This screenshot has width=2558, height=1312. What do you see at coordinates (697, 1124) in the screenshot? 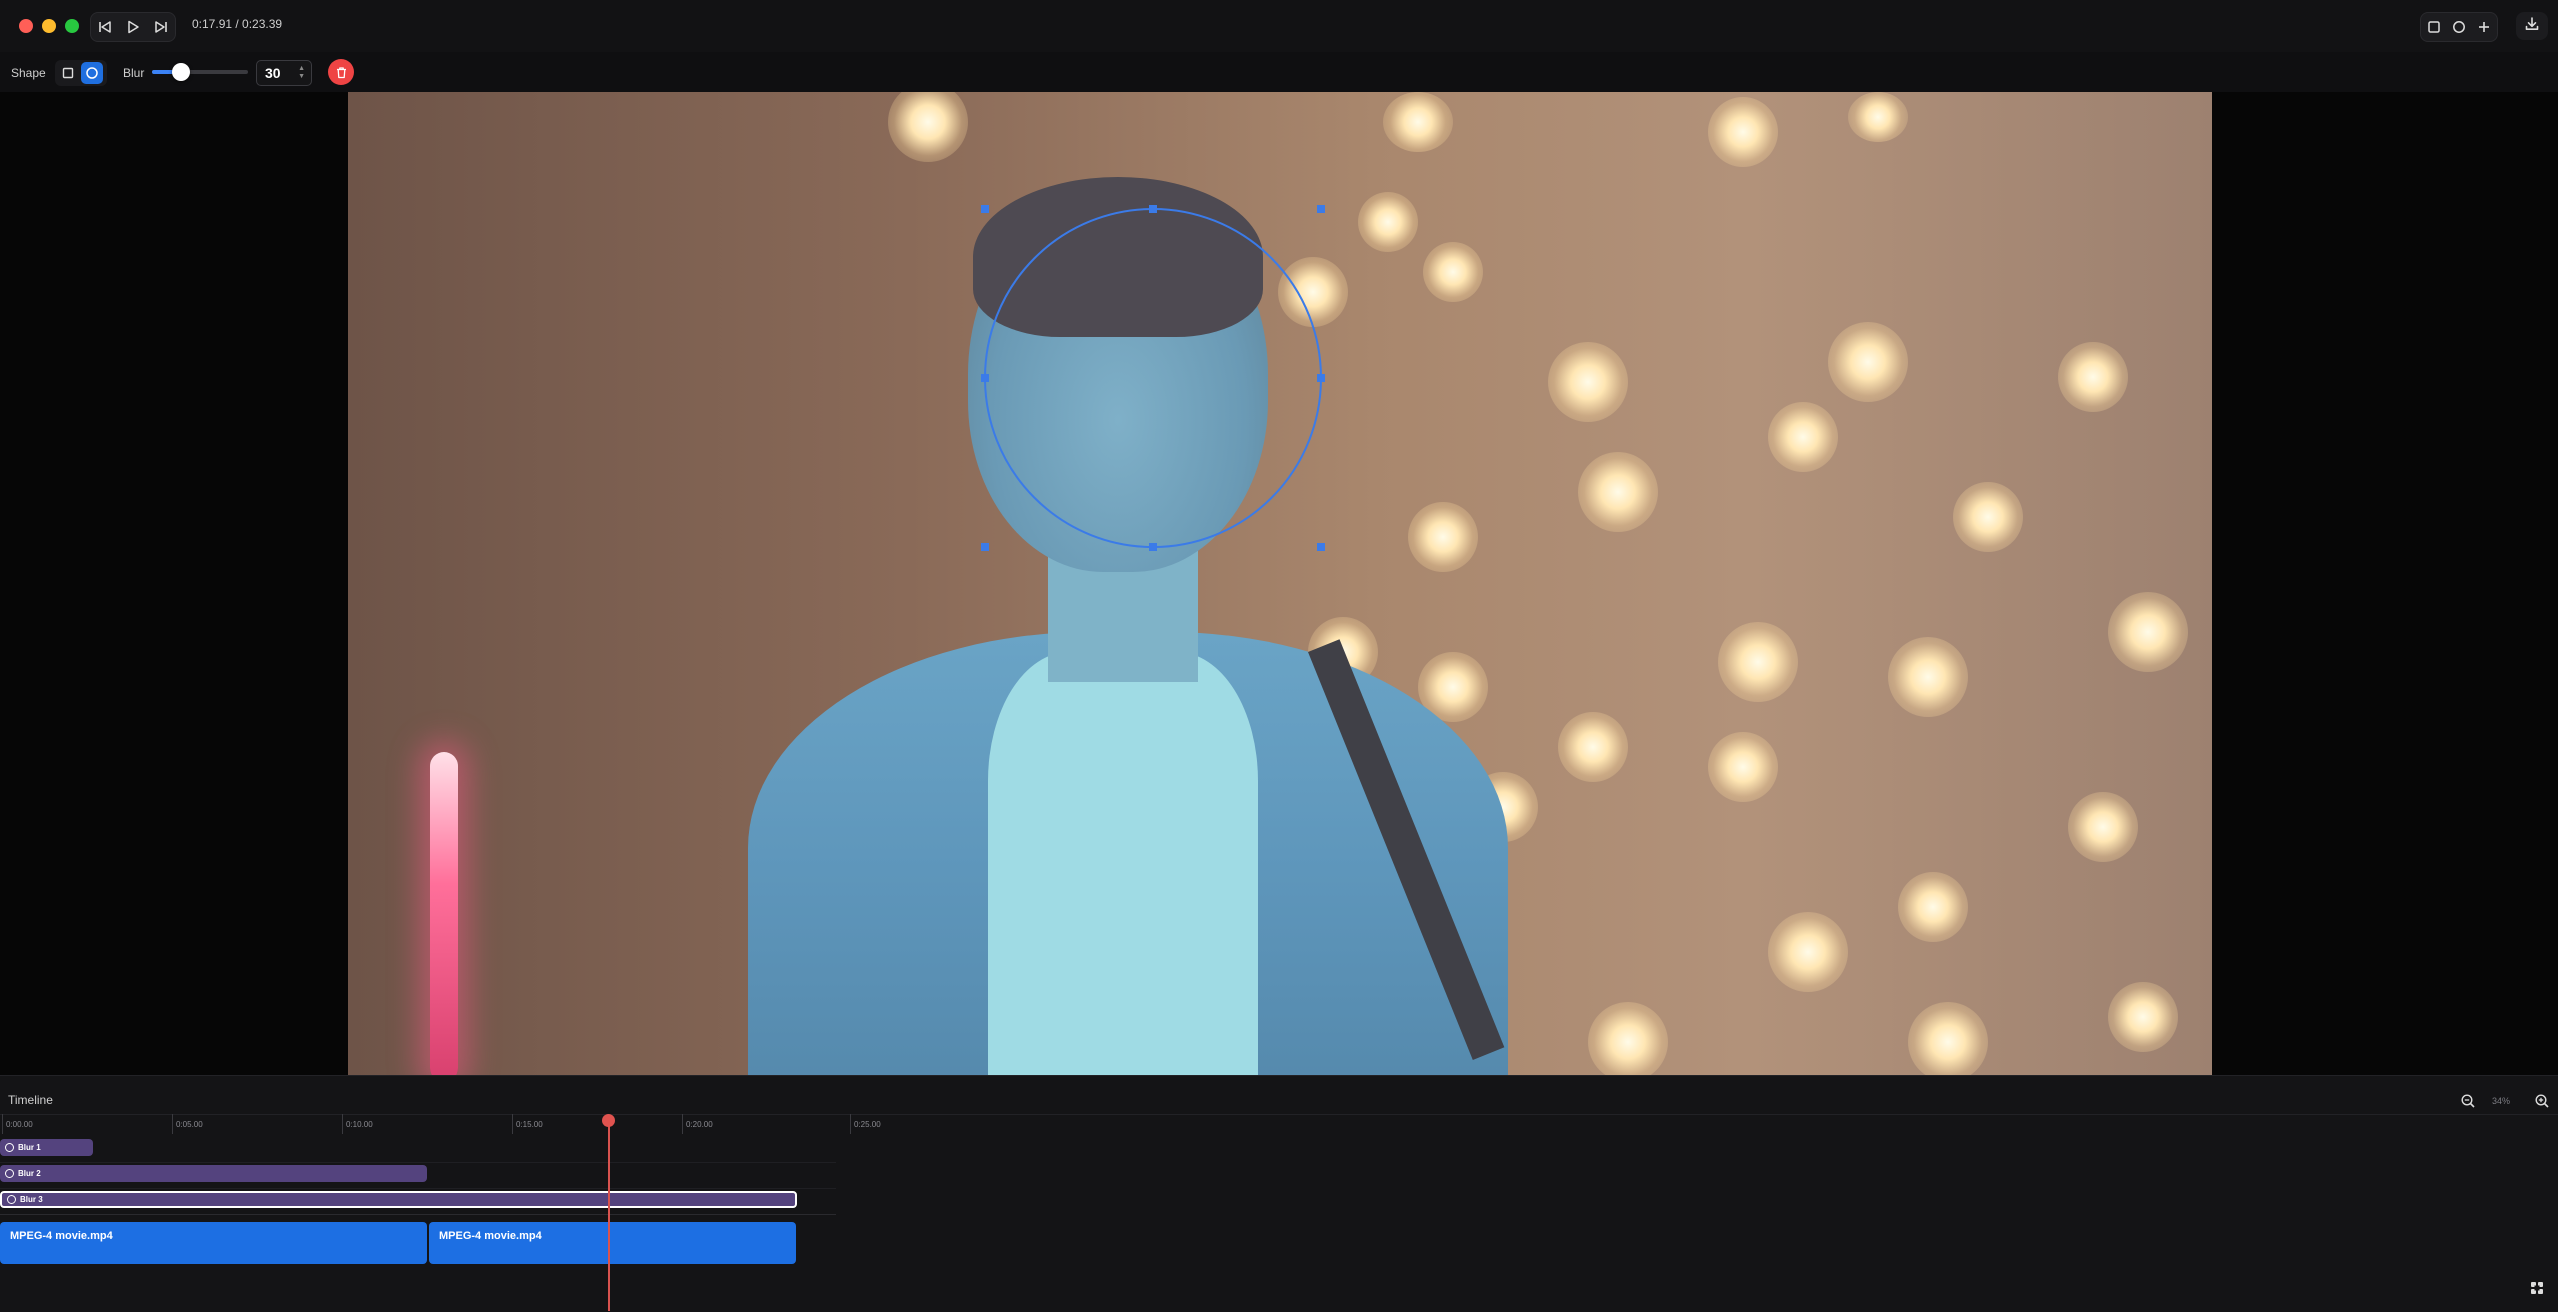
I see `ruler-tick: 0:20.00` at bounding box center [697, 1124].